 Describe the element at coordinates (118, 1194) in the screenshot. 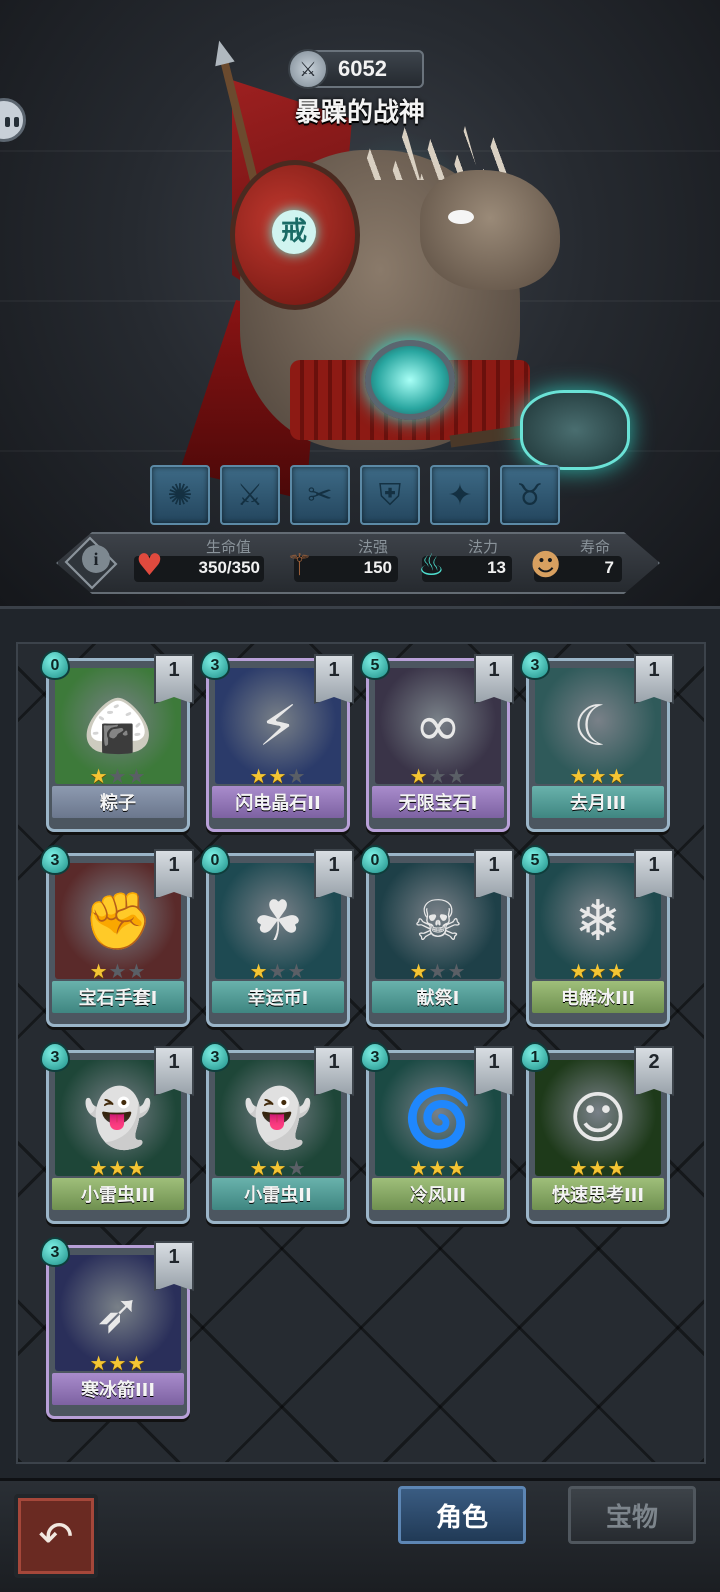

I see `card-name: 小雷虫III` at that location.